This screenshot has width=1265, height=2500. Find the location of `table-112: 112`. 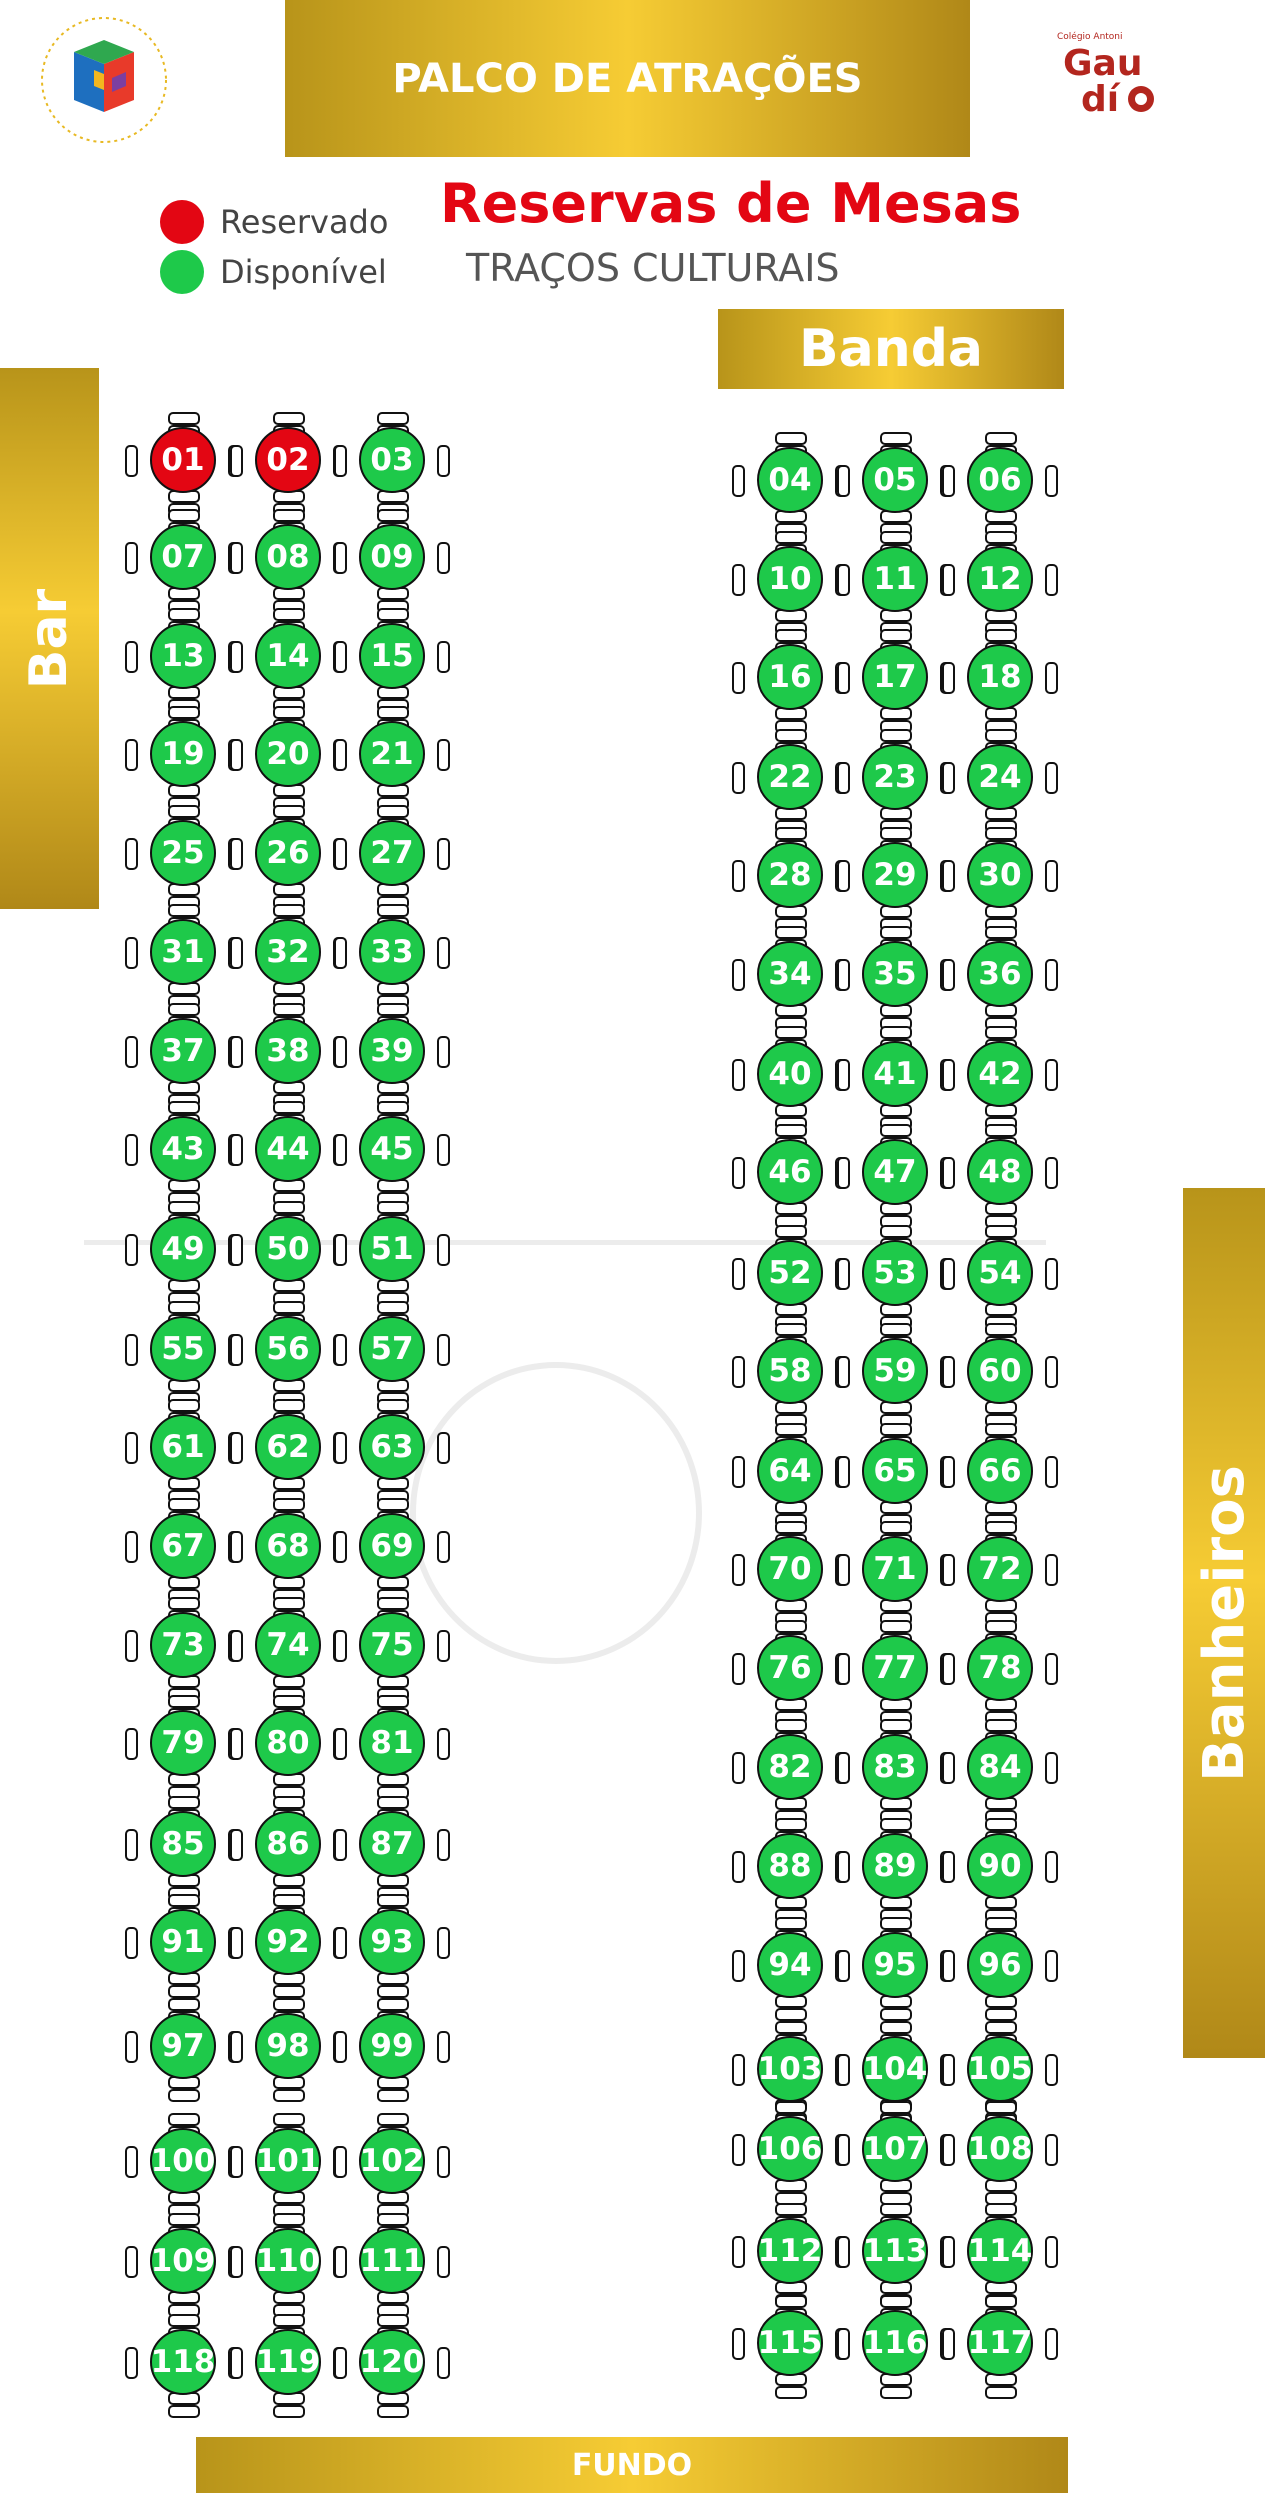

table-112: 112 is located at coordinates (790, 2254).